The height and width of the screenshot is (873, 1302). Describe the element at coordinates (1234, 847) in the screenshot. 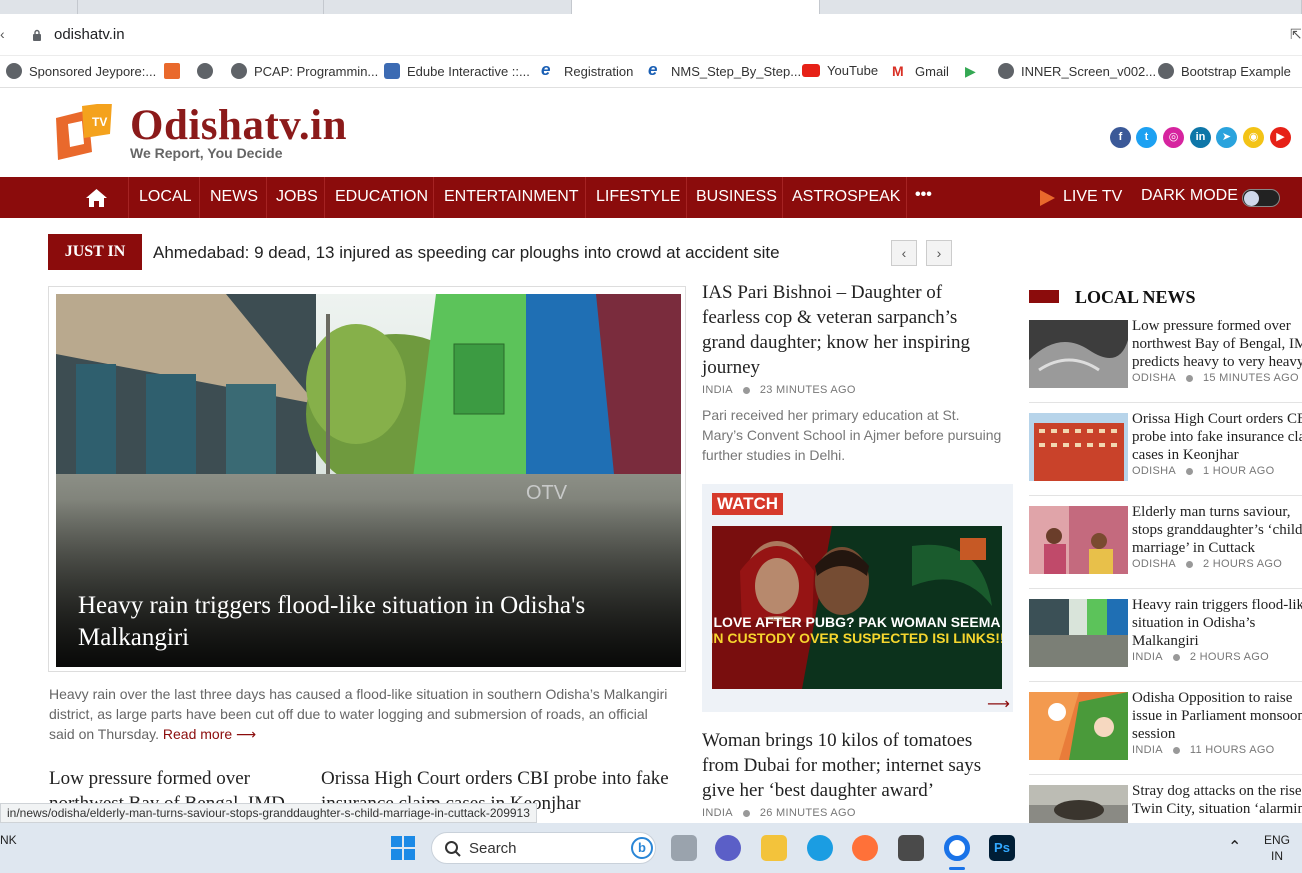

I see `chevron-up-icon: ⌃` at that location.